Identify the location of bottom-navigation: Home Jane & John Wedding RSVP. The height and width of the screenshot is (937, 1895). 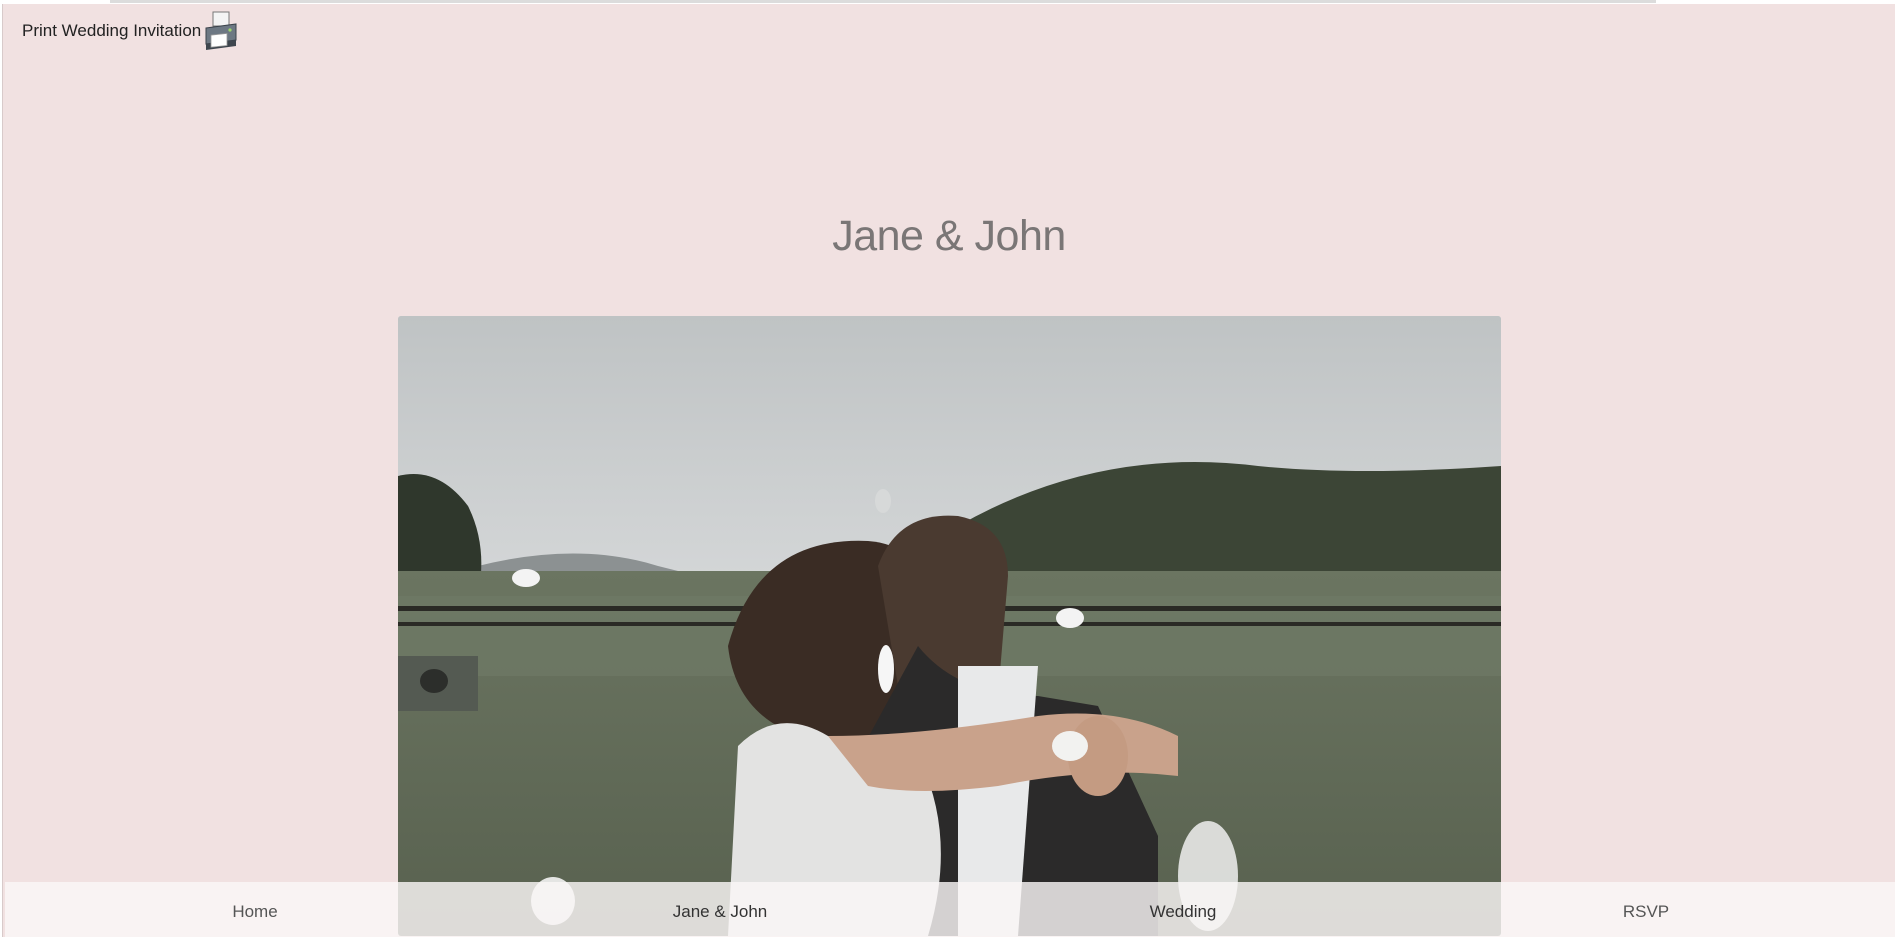
(950, 909).